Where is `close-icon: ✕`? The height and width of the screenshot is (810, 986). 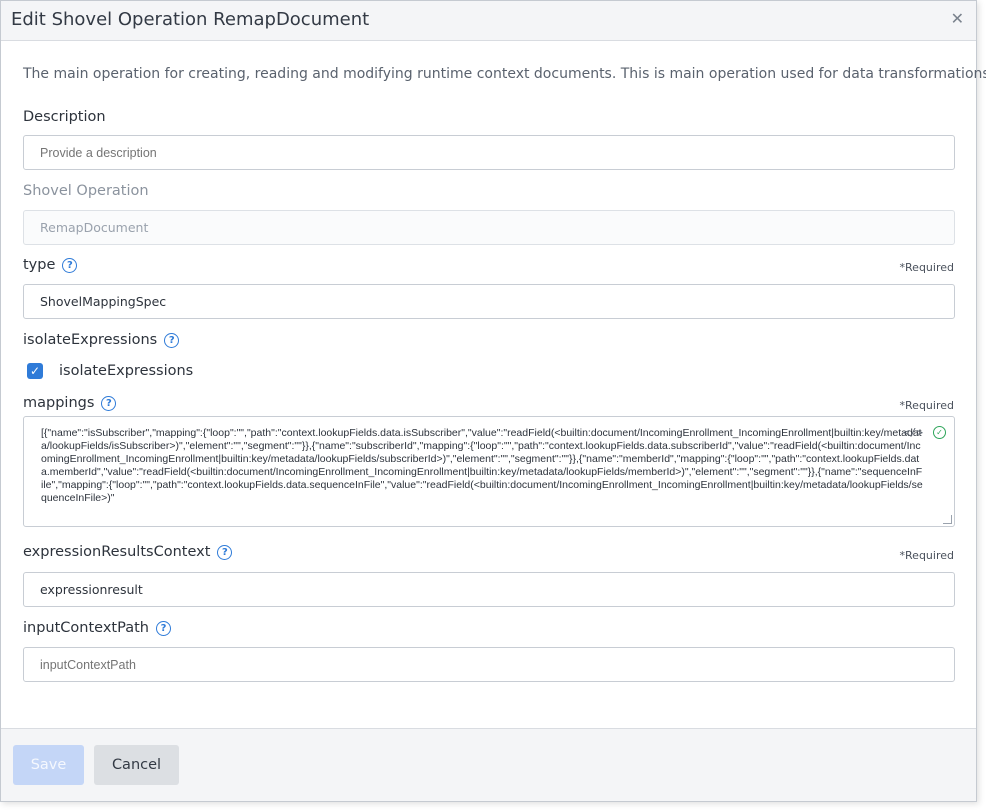
close-icon: ✕ is located at coordinates (957, 19).